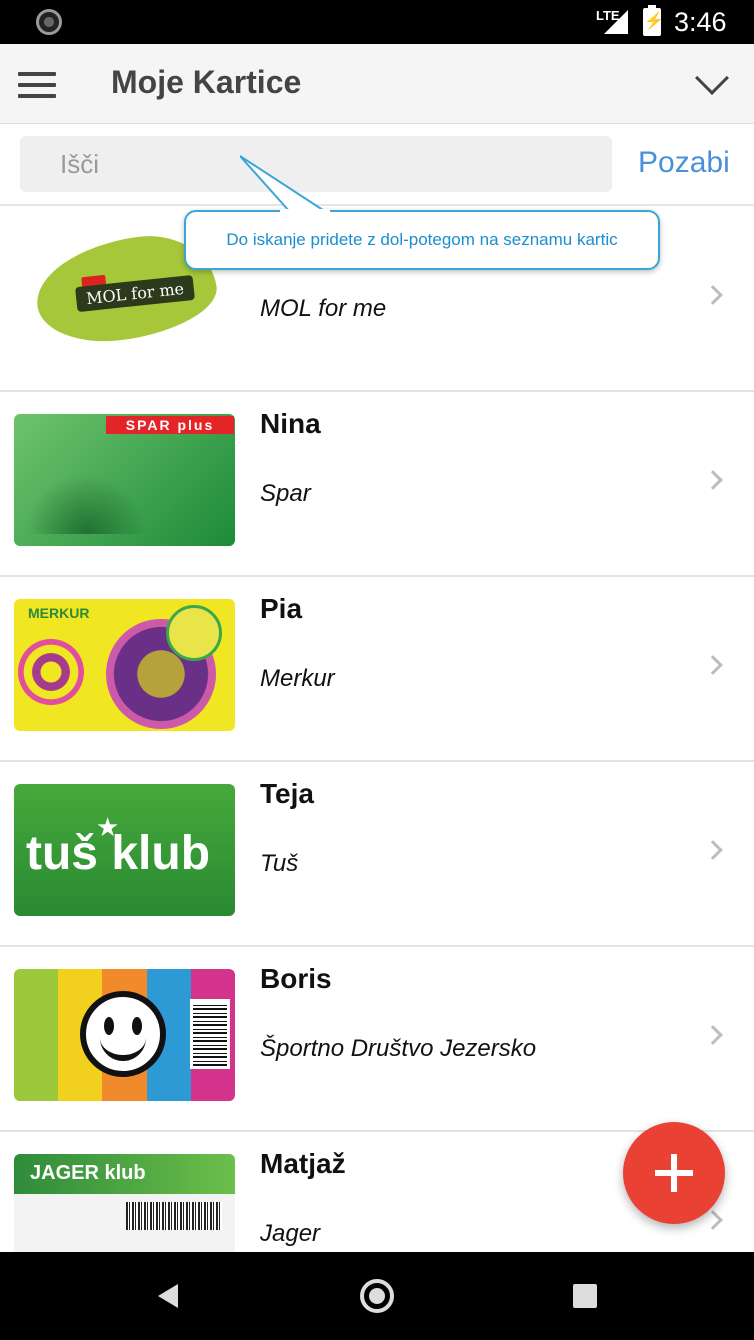 The height and width of the screenshot is (1340, 754). Describe the element at coordinates (170, 425) in the screenshot. I see `card-logo-text: SPAR plus` at that location.